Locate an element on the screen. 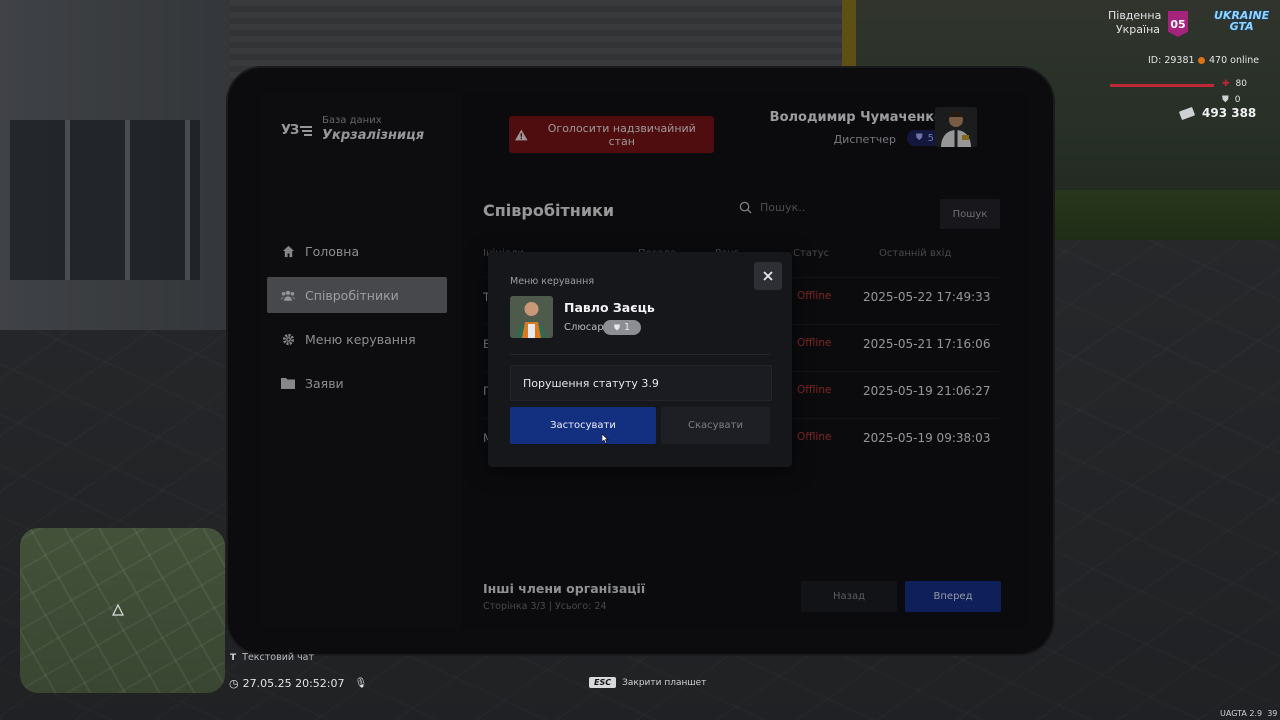  others-title: Інші члени організації is located at coordinates (564, 588).